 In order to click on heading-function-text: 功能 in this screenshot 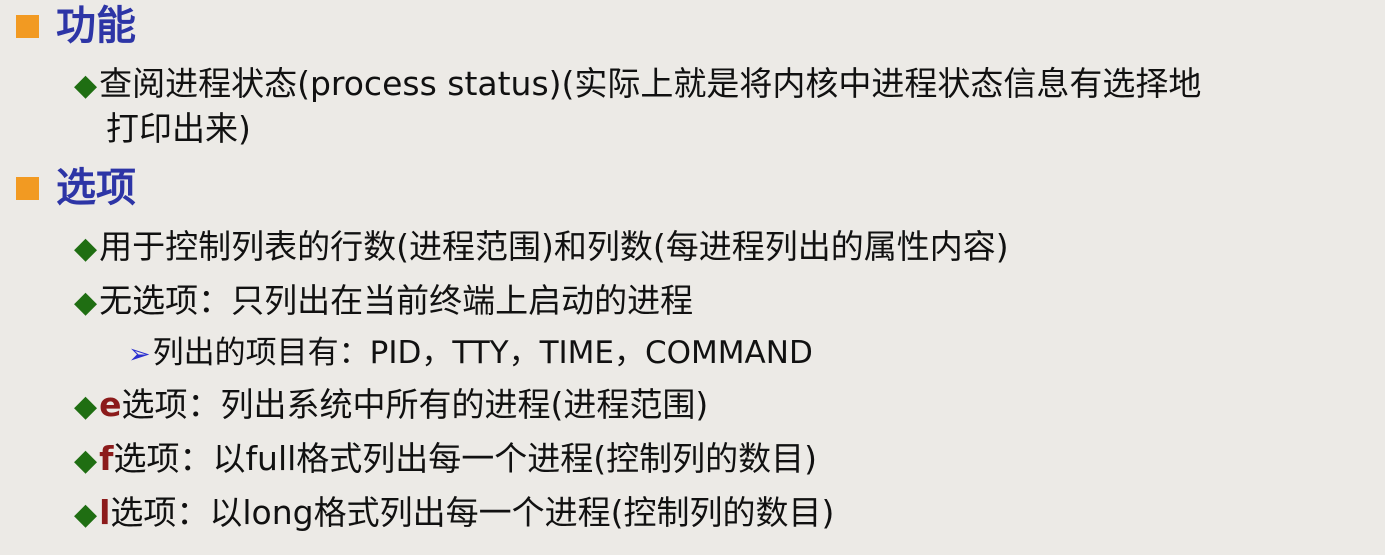, I will do `click(96, 26)`.